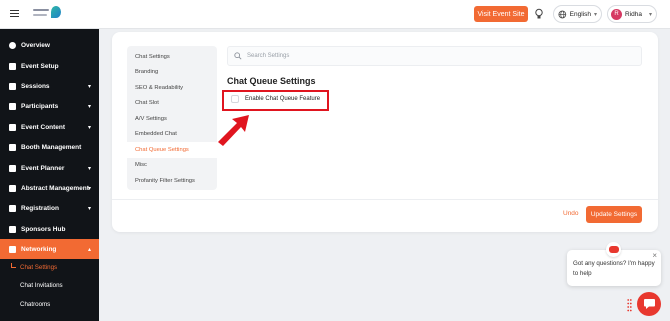  I want to click on sidebar-subitem-chat-invitations: Chat Invitations, so click(49, 285).